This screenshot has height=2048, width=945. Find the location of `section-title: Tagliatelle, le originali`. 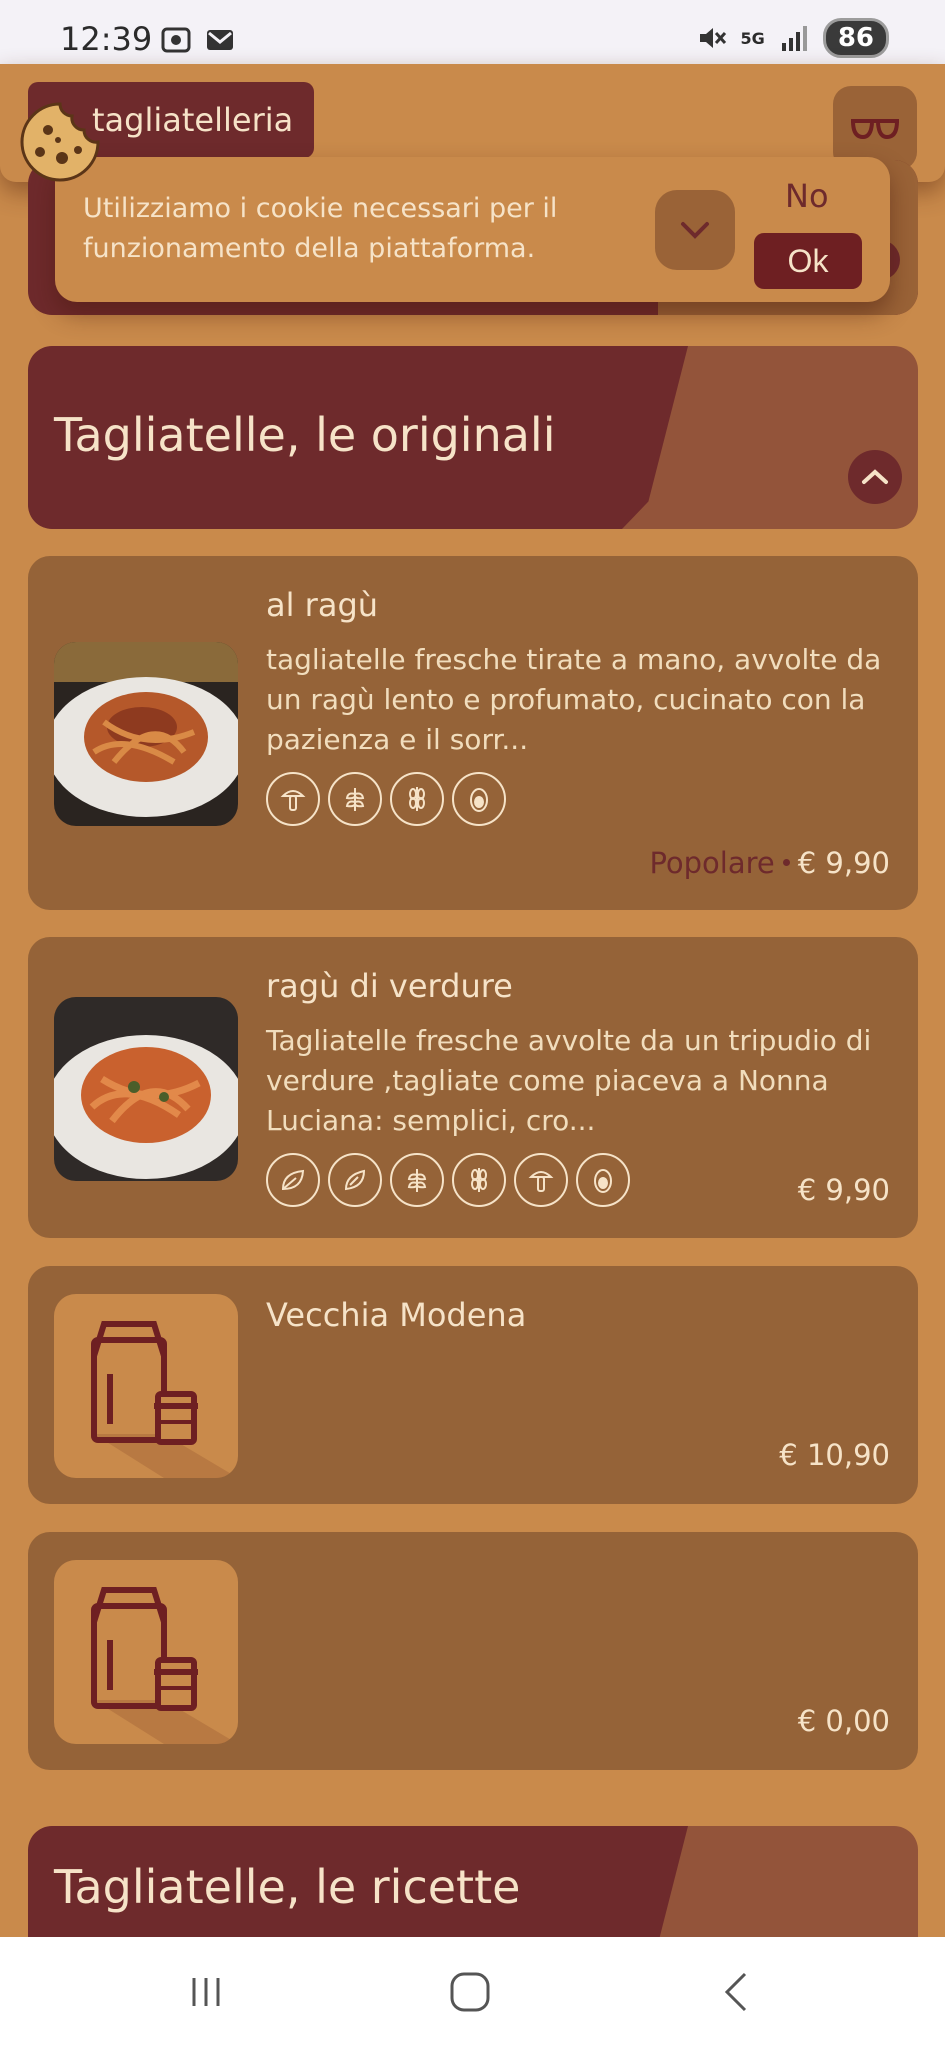

section-title: Tagliatelle, le originali is located at coordinates (305, 435).